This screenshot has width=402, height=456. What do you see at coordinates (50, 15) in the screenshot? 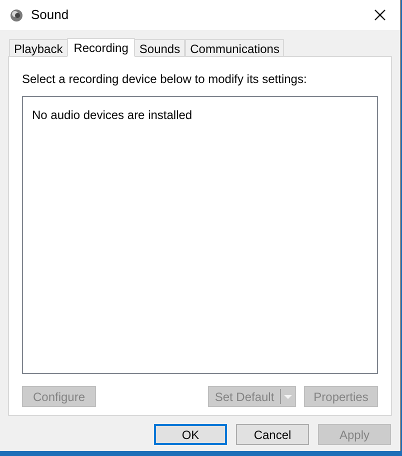
I see `window-title: Sound` at bounding box center [50, 15].